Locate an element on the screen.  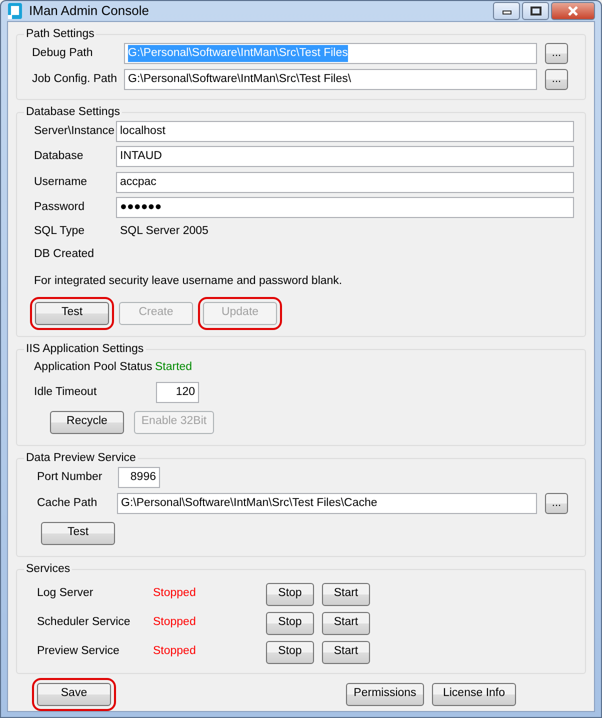
hint-text: For integrated security leave username and password blank. is located at coordinates (188, 281).